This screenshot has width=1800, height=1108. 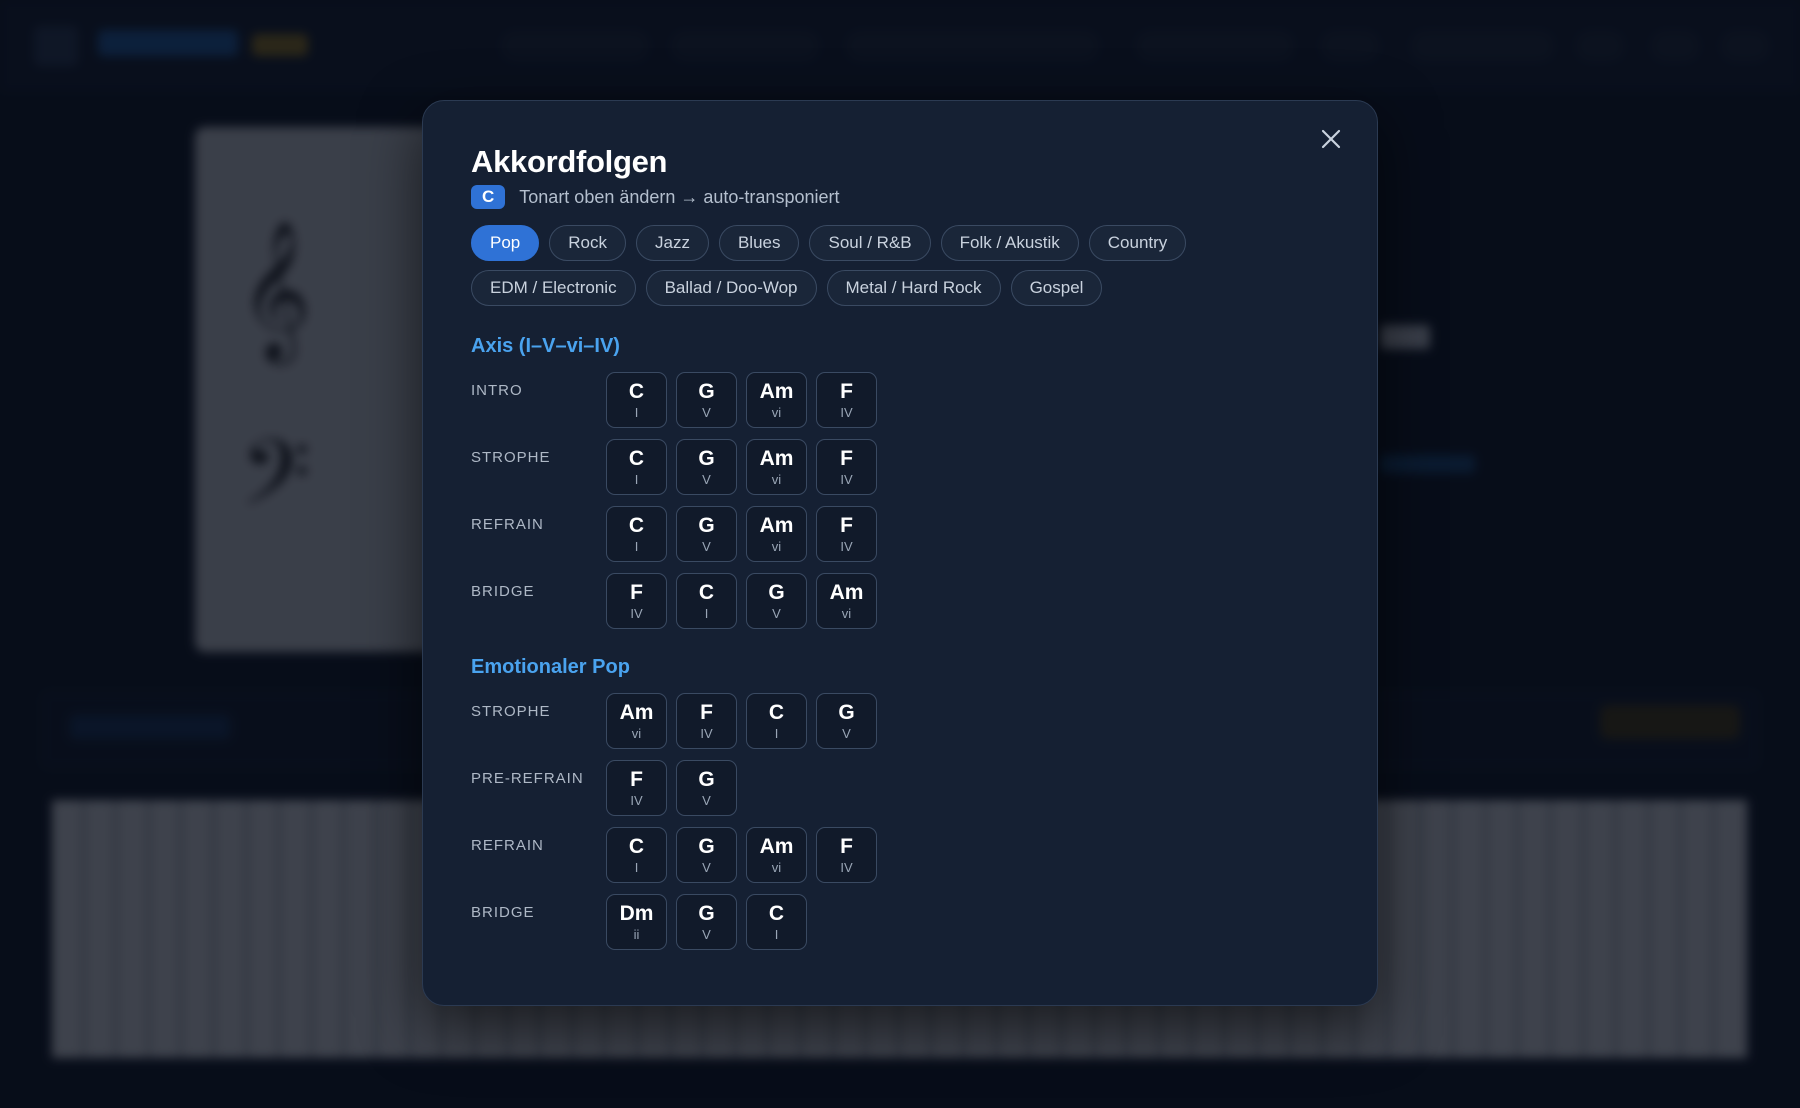 I want to click on genre-tab-country: Country, so click(x=1137, y=243).